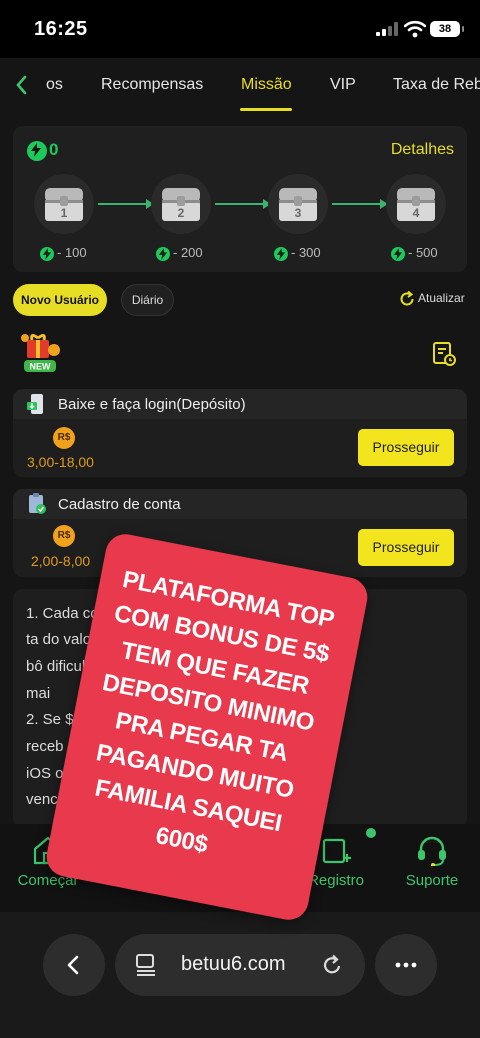 The height and width of the screenshot is (1038, 480). What do you see at coordinates (266, 85) in the screenshot?
I see `tab-missao: Missão` at bounding box center [266, 85].